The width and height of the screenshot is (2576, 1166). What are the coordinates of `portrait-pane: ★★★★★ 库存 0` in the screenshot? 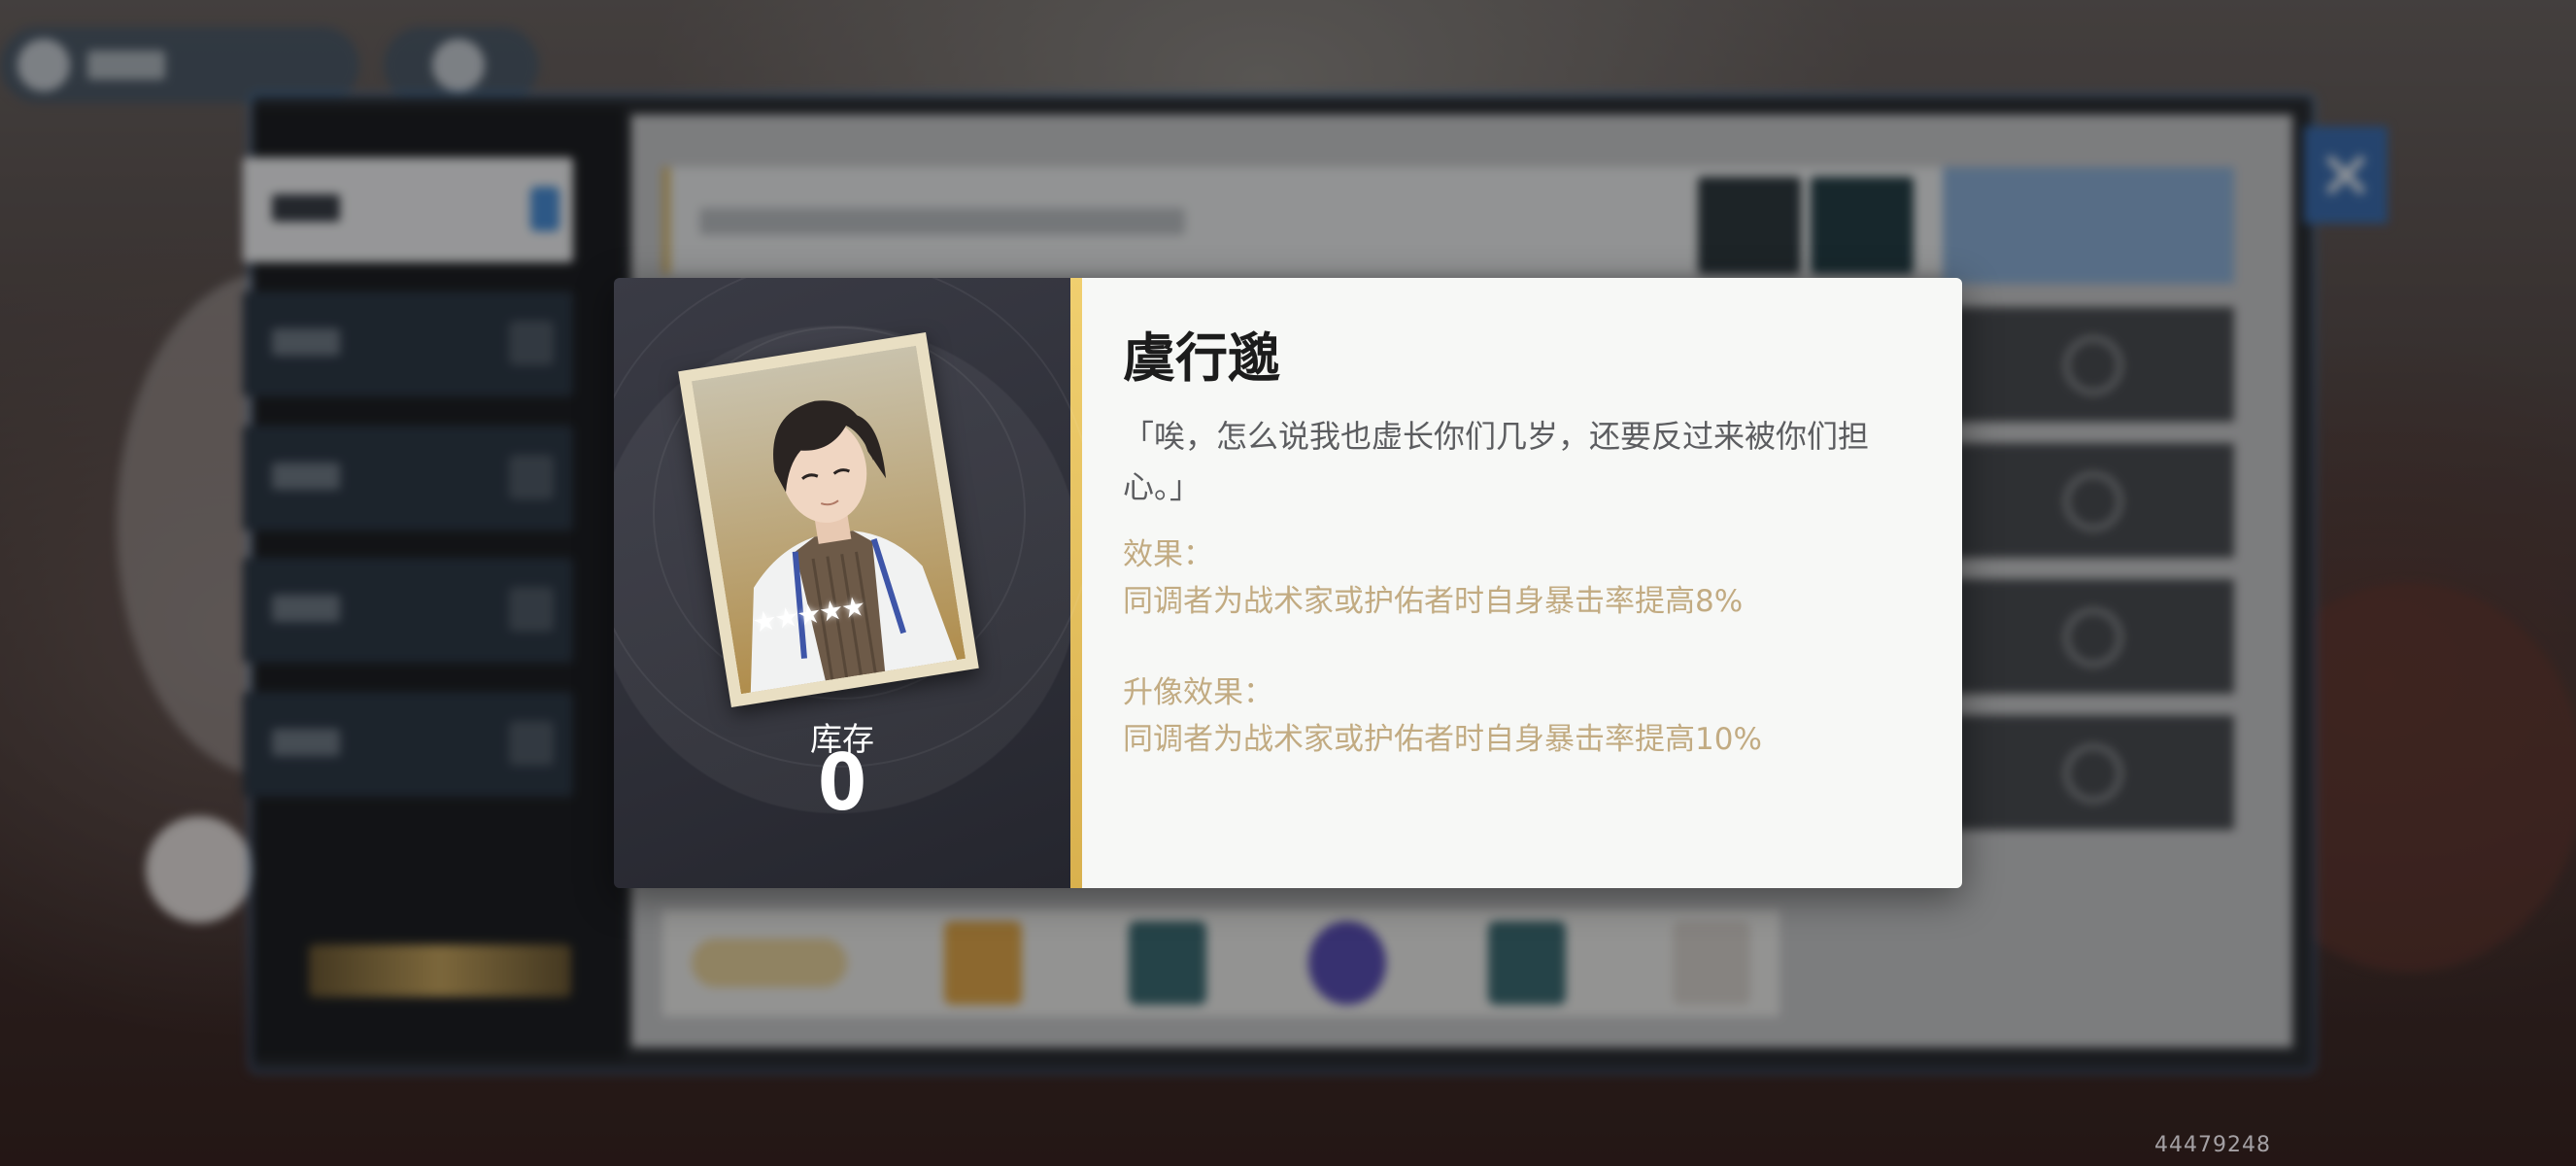 It's located at (854, 583).